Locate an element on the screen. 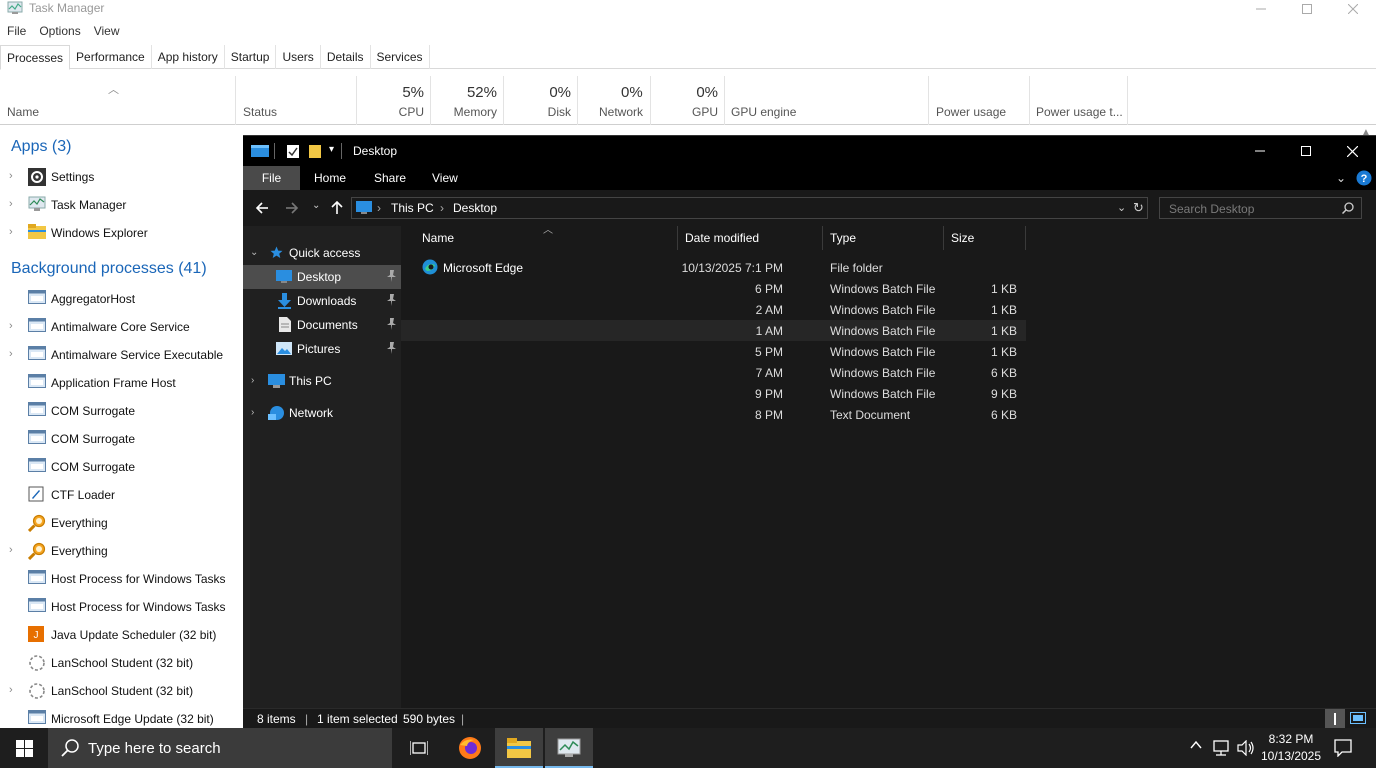 This screenshot has width=1376, height=768. process-row: › Antimalware Service Executable is located at coordinates (121, 355).